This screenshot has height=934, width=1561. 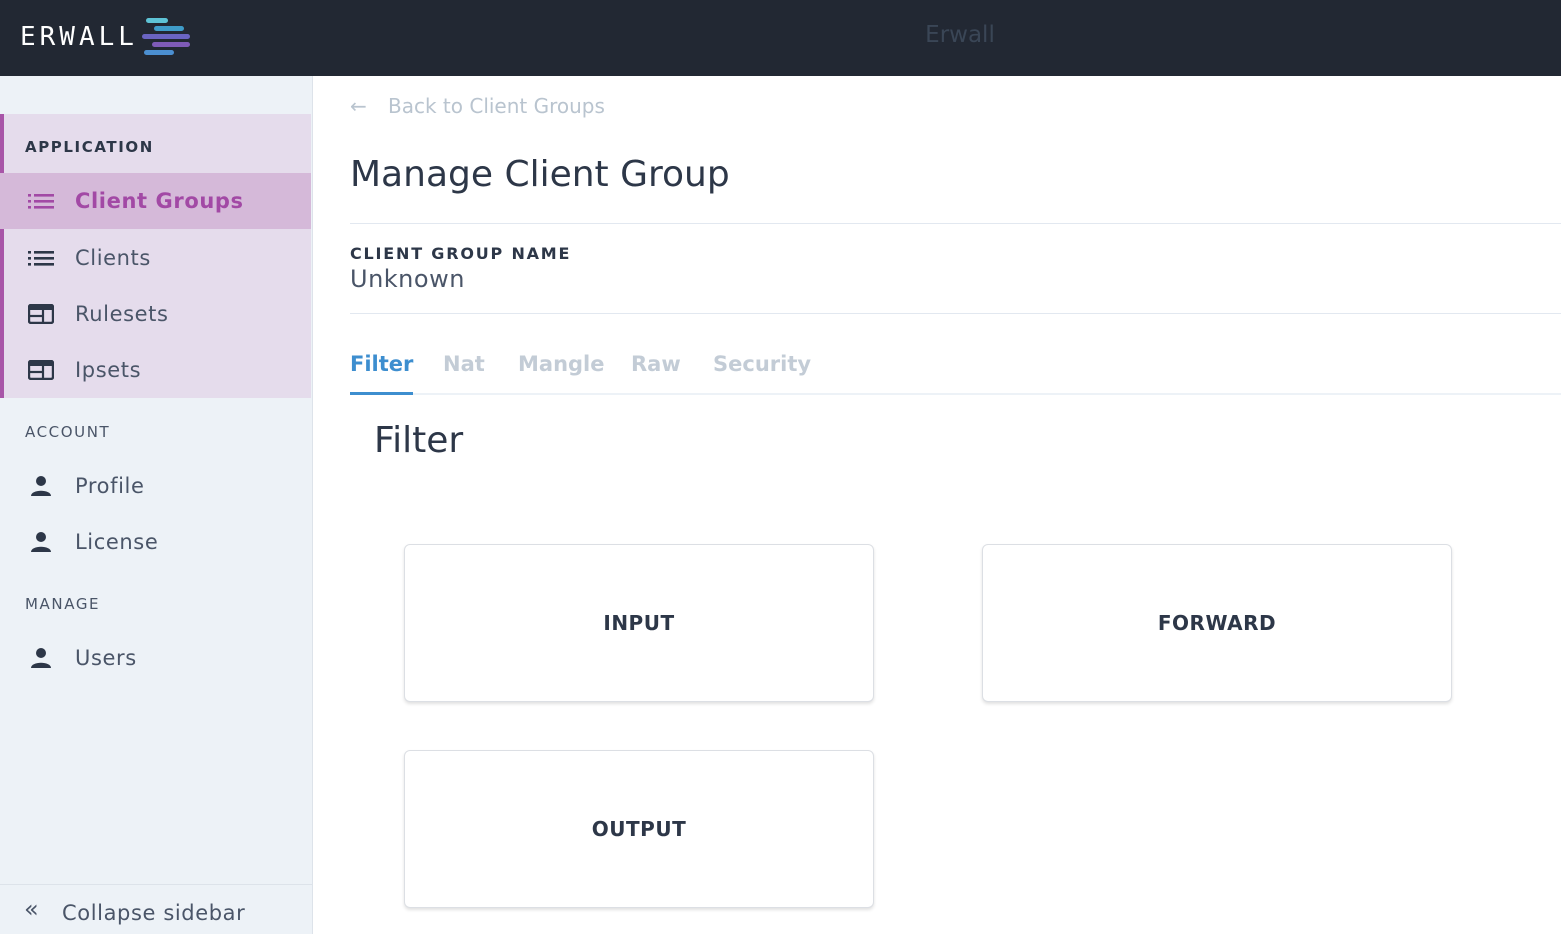 I want to click on sidebar-item-ipsets: Ipsets, so click(x=155, y=370).